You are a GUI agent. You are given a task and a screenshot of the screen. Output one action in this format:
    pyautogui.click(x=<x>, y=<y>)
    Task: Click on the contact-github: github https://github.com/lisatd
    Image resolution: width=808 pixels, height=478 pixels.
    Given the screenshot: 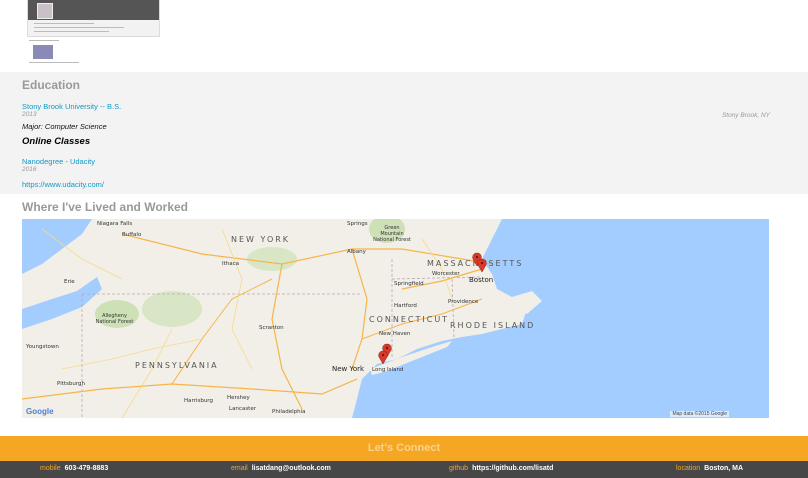 What is the action you would take?
    pyautogui.click(x=501, y=468)
    